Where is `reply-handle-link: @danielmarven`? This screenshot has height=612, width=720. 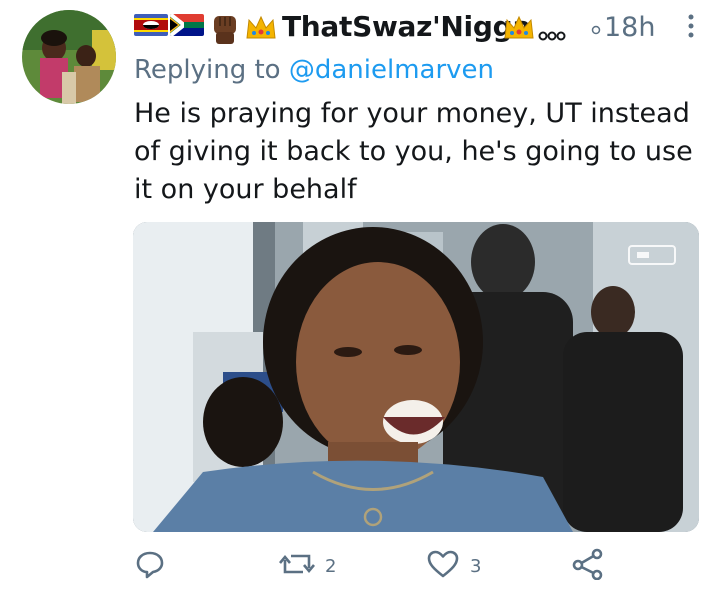 reply-handle-link: @danielmarven is located at coordinates (391, 70).